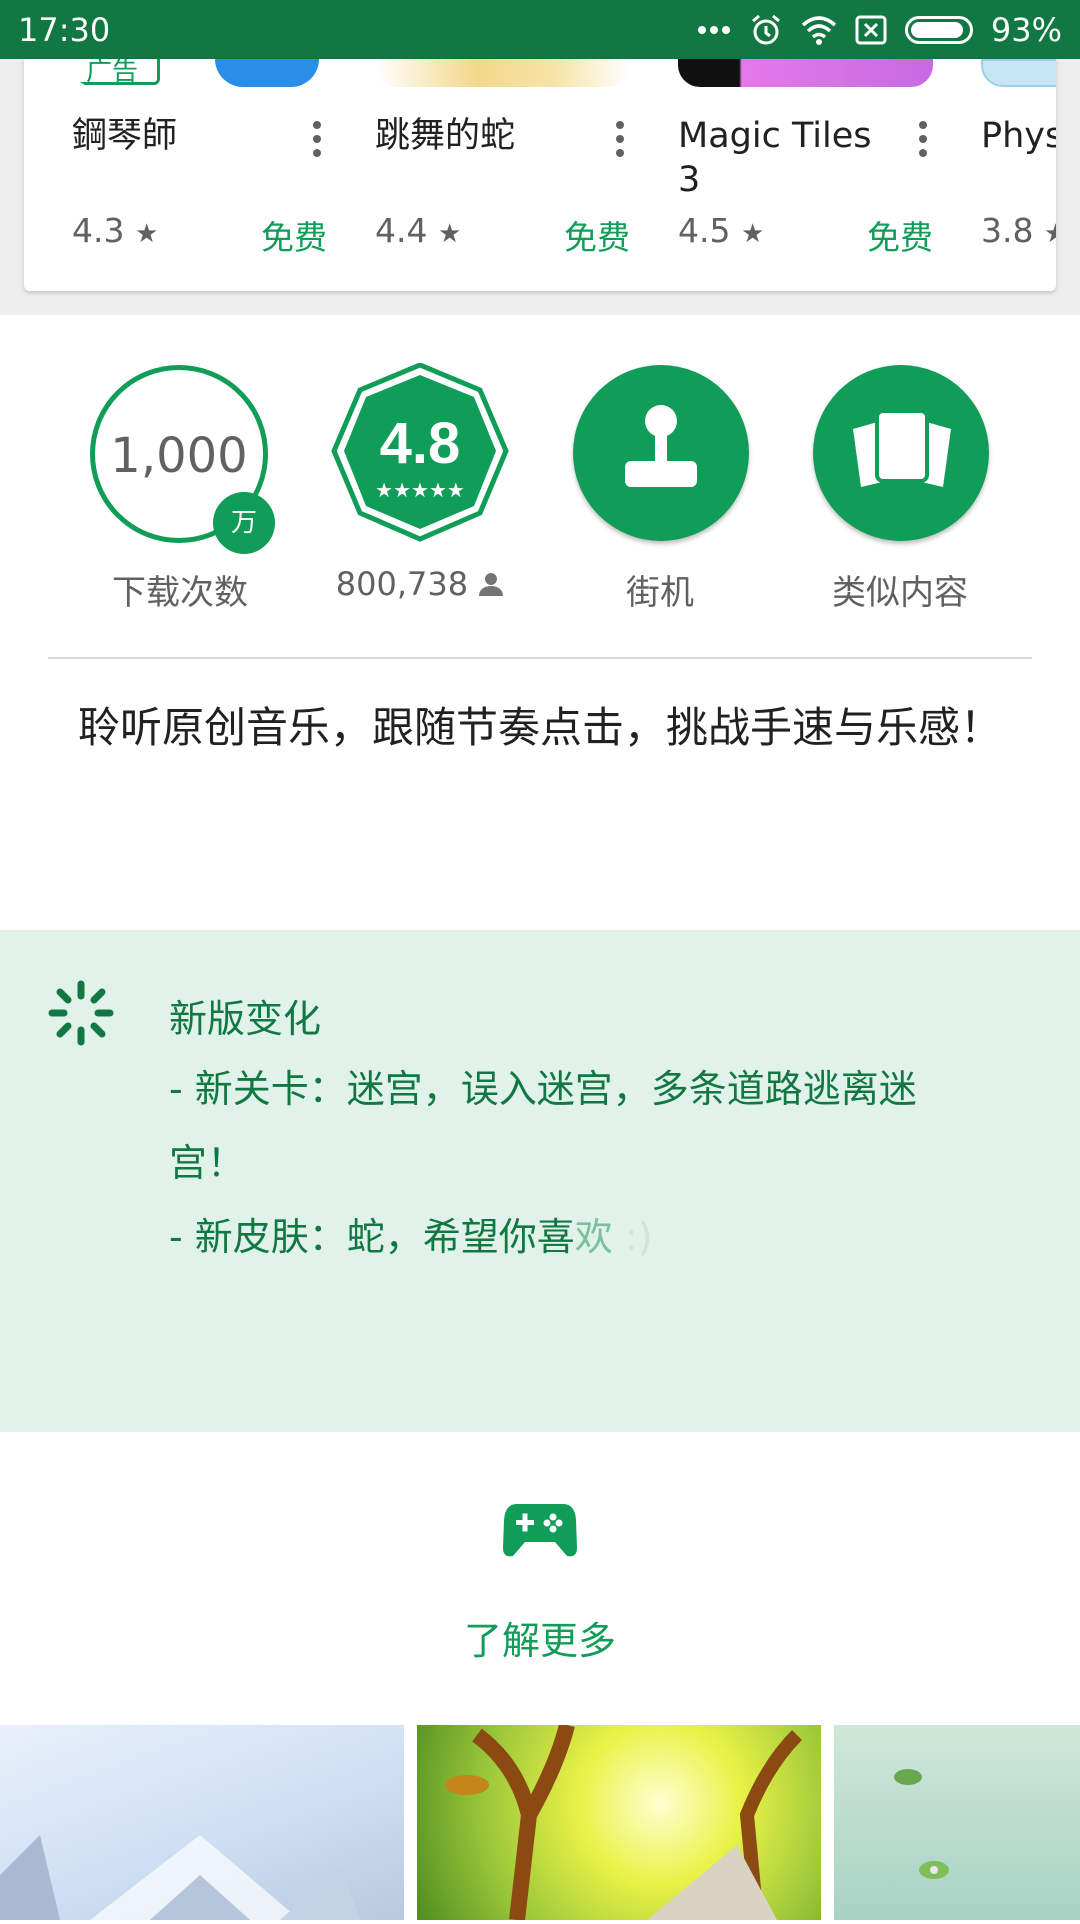  Describe the element at coordinates (1018, 136) in the screenshot. I see `app-name: Phys Drop` at that location.